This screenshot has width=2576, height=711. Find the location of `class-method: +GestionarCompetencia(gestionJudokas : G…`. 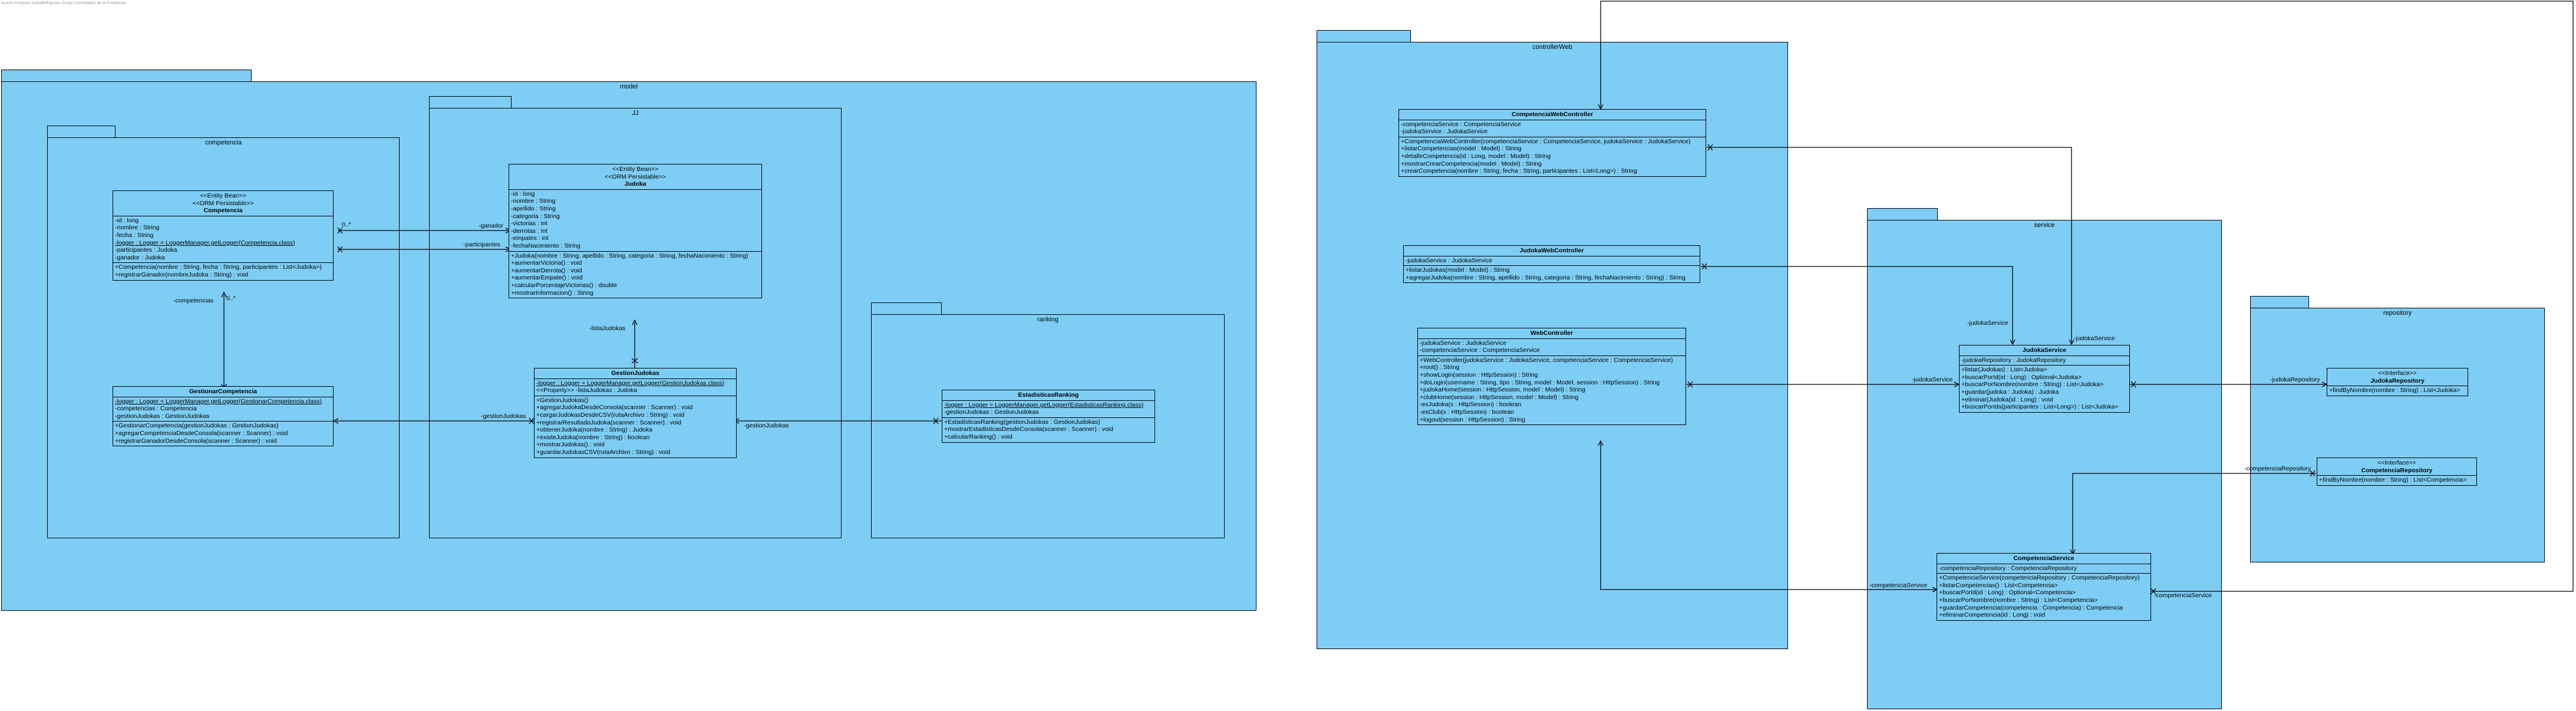

class-method: +GestionarCompetencia(gestionJudokas : G… is located at coordinates (197, 426).